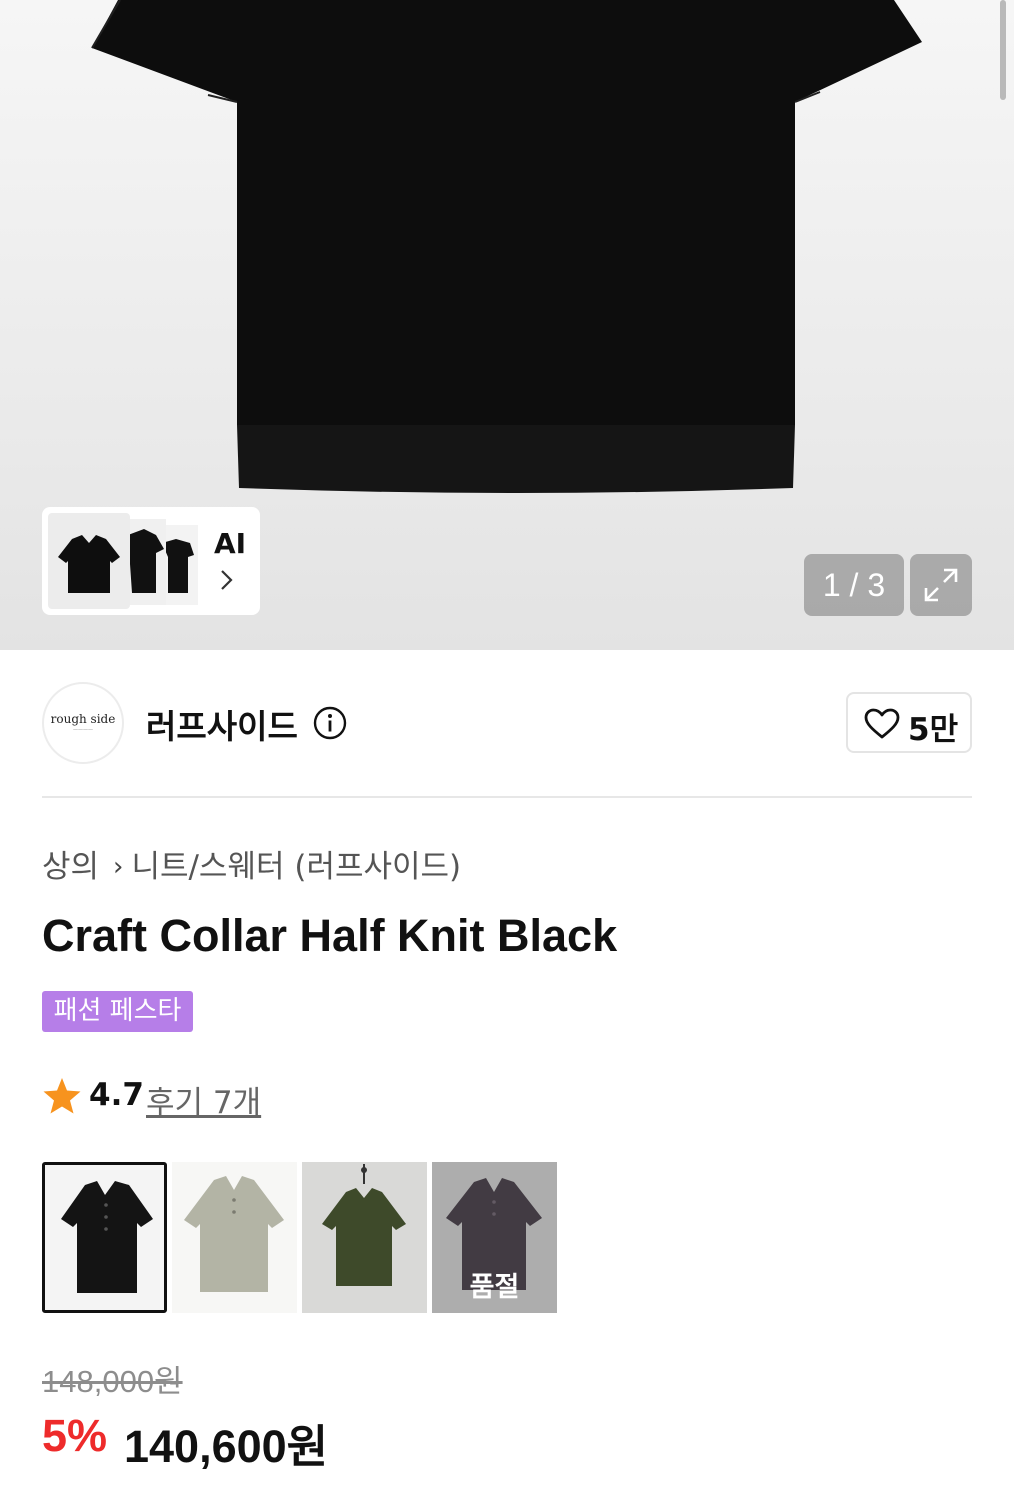 The width and height of the screenshot is (1014, 1500). What do you see at coordinates (330, 935) in the screenshot?
I see `product-title: Craft Collar Half Knit Black` at bounding box center [330, 935].